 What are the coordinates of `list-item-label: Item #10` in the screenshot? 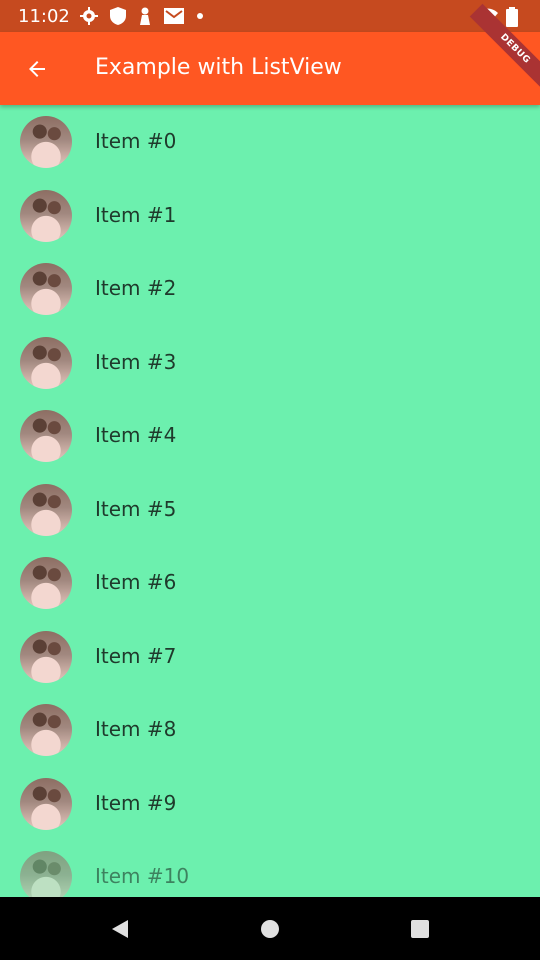 It's located at (142, 876).